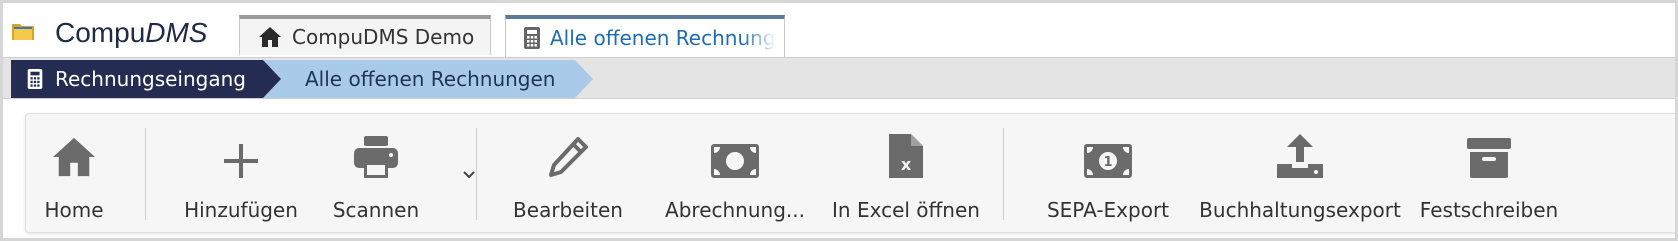 Image resolution: width=1678 pixels, height=241 pixels. What do you see at coordinates (568, 210) in the screenshot?
I see `edit-label: Bearbeiten` at bounding box center [568, 210].